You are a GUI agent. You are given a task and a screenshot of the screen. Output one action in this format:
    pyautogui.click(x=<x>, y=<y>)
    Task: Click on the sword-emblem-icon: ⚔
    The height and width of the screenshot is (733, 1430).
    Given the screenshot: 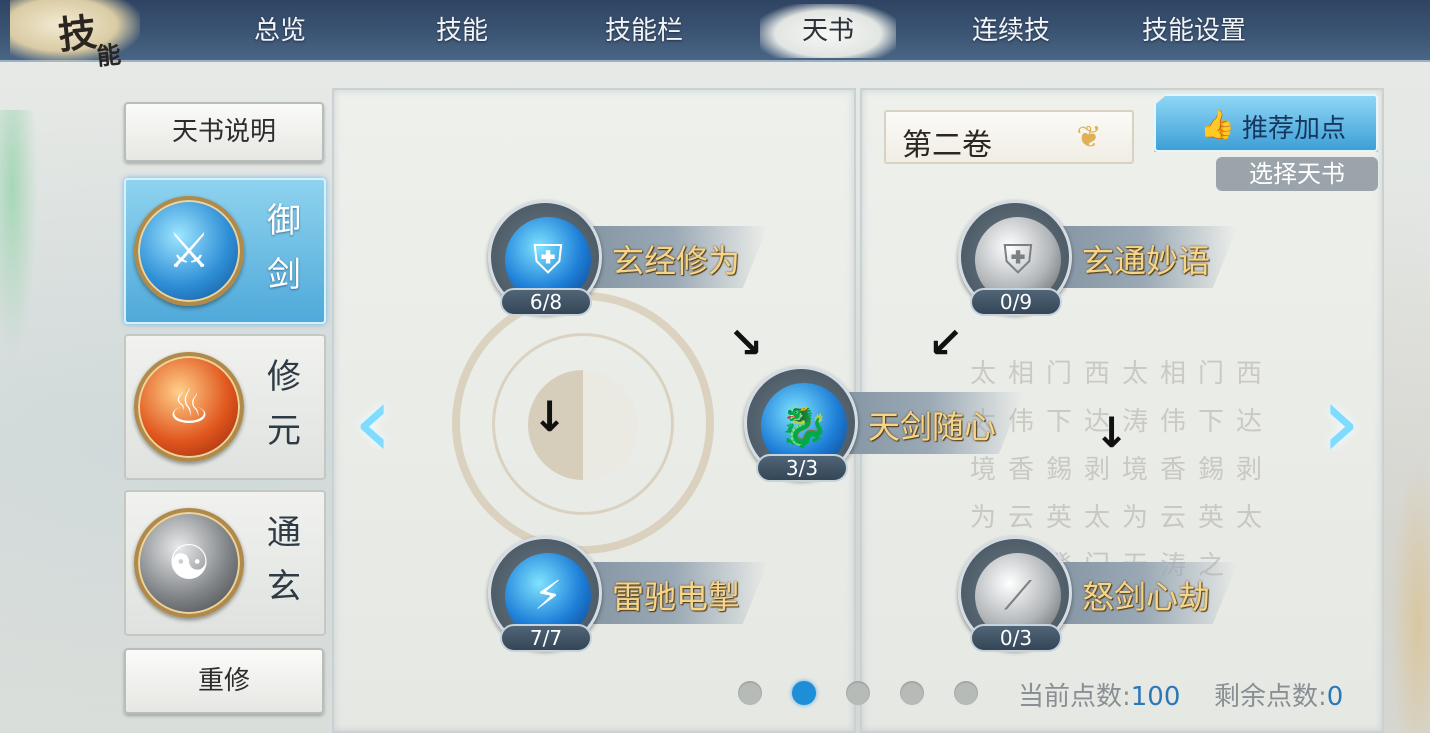 What is the action you would take?
    pyautogui.click(x=189, y=251)
    